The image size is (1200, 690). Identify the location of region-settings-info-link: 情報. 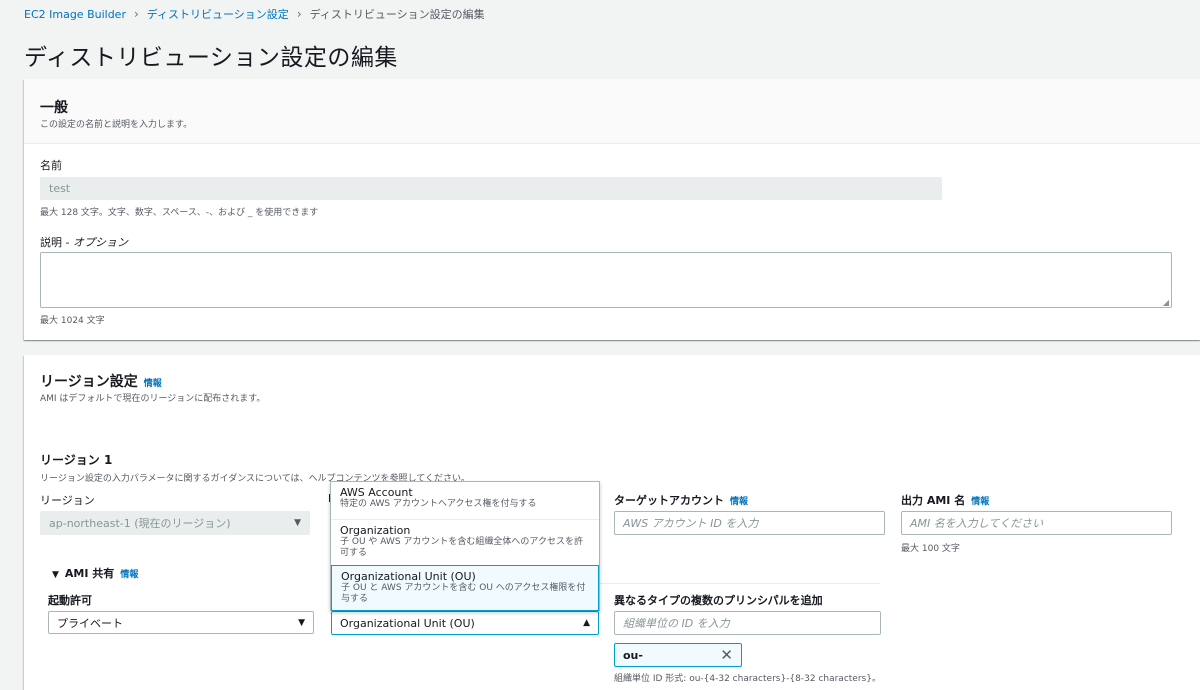
(153, 382).